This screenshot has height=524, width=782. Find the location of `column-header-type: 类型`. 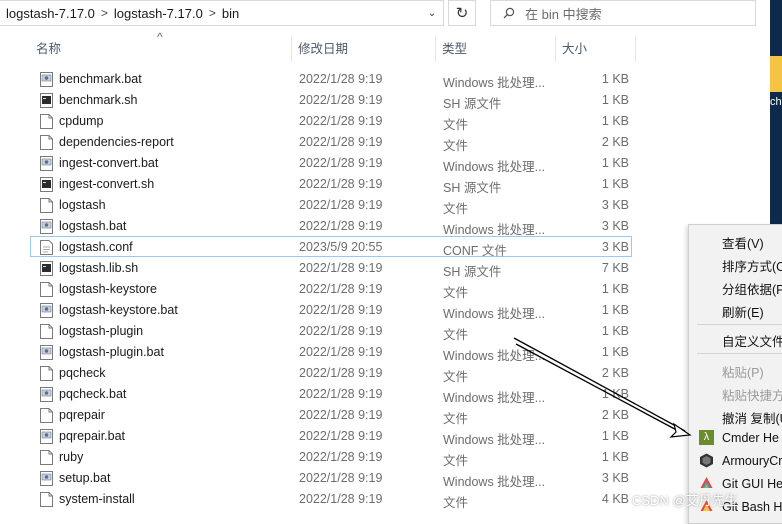

column-header-type: 类型 is located at coordinates (496, 49).